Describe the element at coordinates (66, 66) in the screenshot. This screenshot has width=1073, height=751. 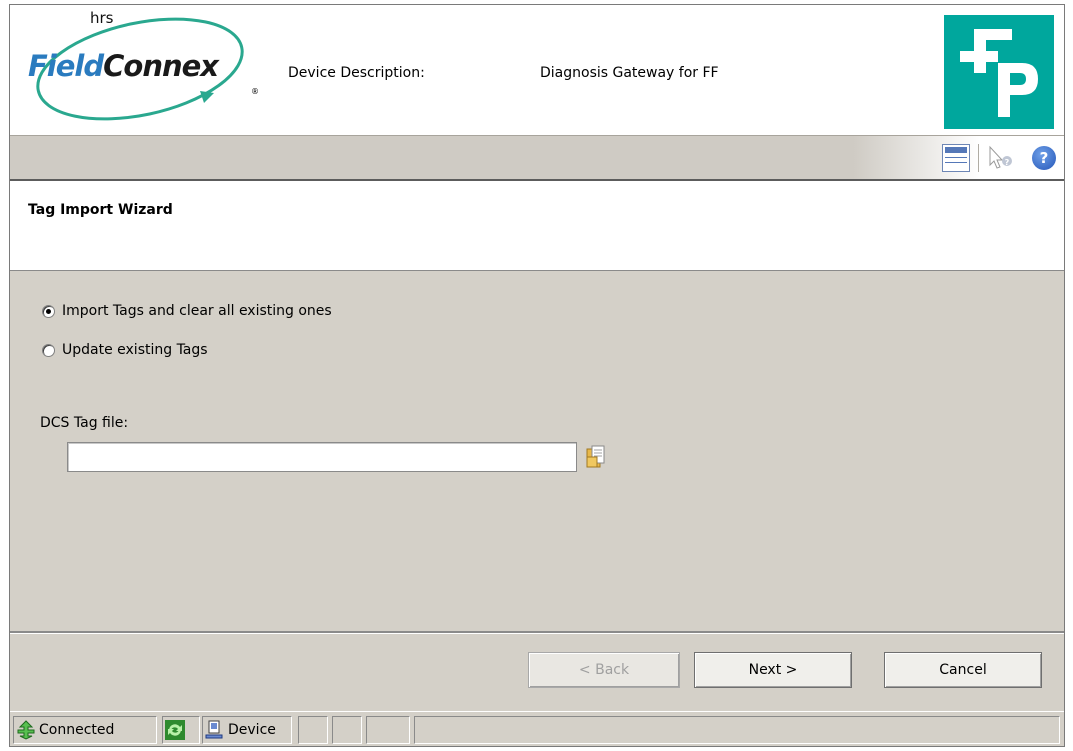
I see `logo-text-field: Field` at that location.